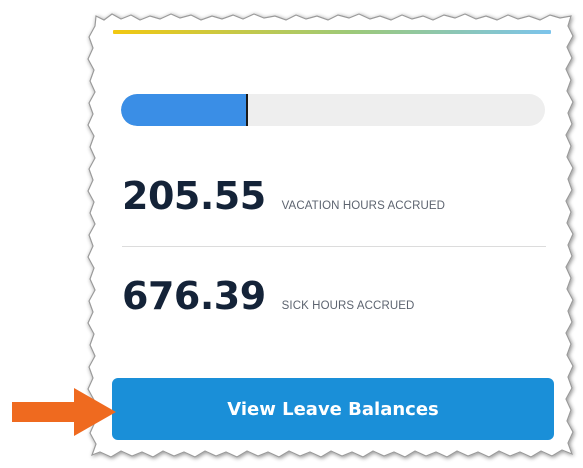 This screenshot has width=583, height=468. What do you see at coordinates (363, 206) in the screenshot?
I see `vacation-hours-label: VACATION HOURS ACCRUED` at bounding box center [363, 206].